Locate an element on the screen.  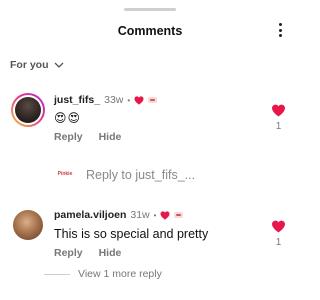
comment-username: just_fifs_ is located at coordinates (77, 100).